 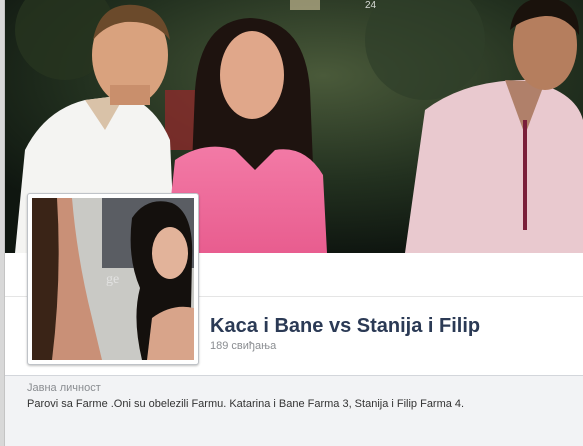 I want to click on page-category: Јавна личност, so click(x=64, y=388).